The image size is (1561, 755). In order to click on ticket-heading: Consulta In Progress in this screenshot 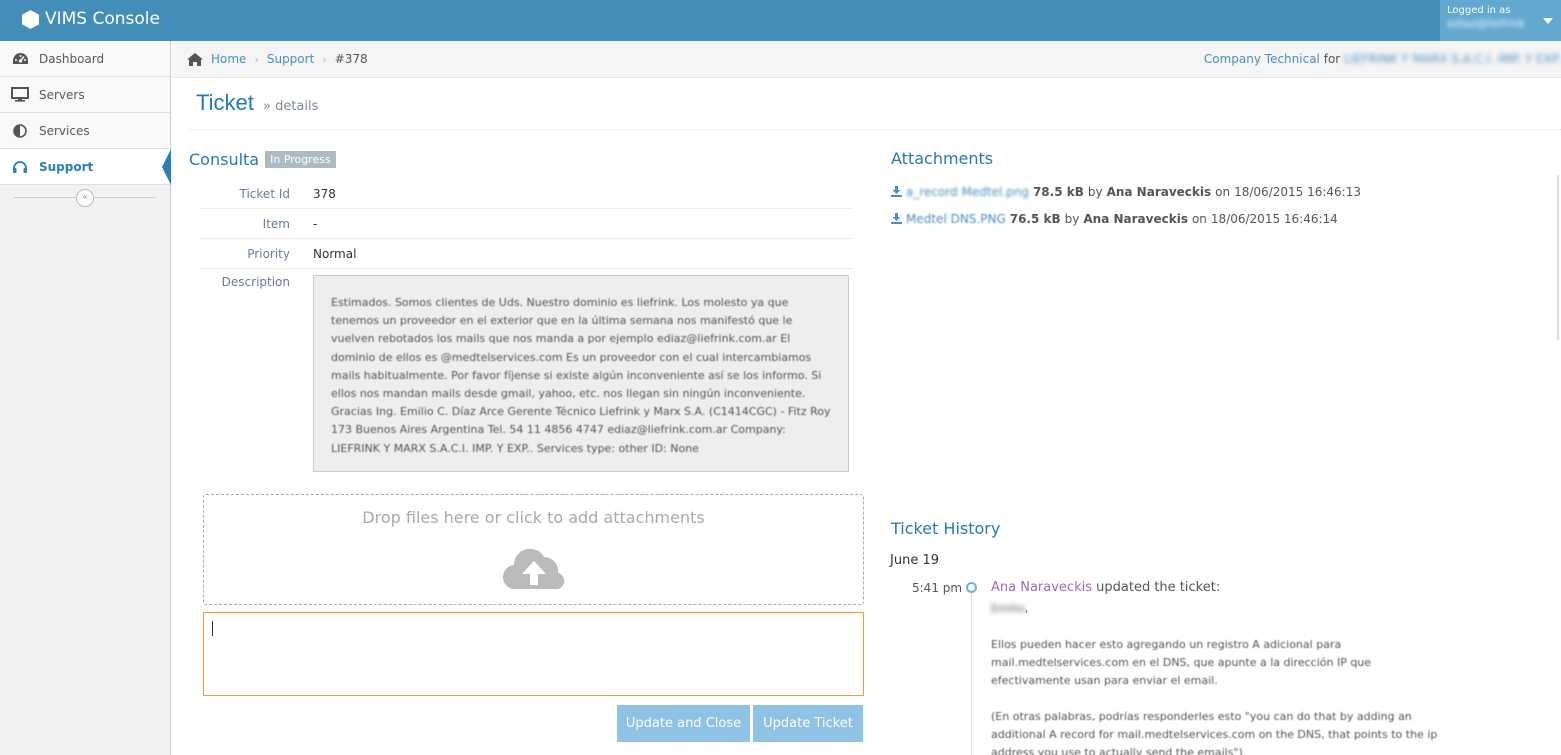, I will do `click(262, 159)`.